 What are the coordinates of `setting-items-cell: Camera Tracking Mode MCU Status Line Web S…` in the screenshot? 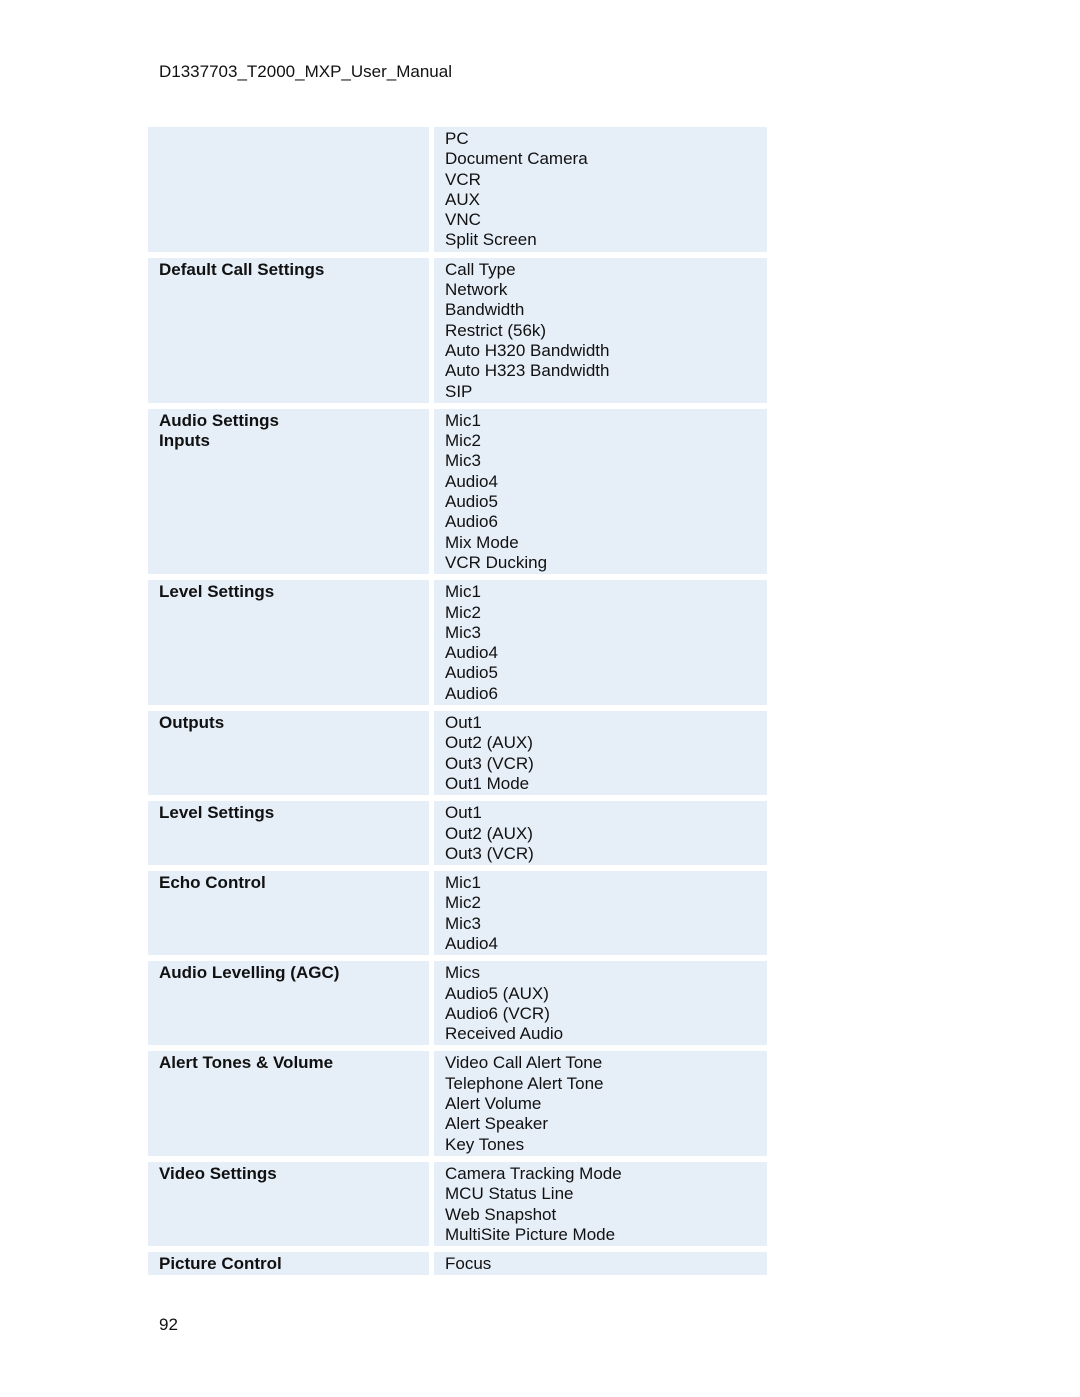 It's located at (600, 1204).